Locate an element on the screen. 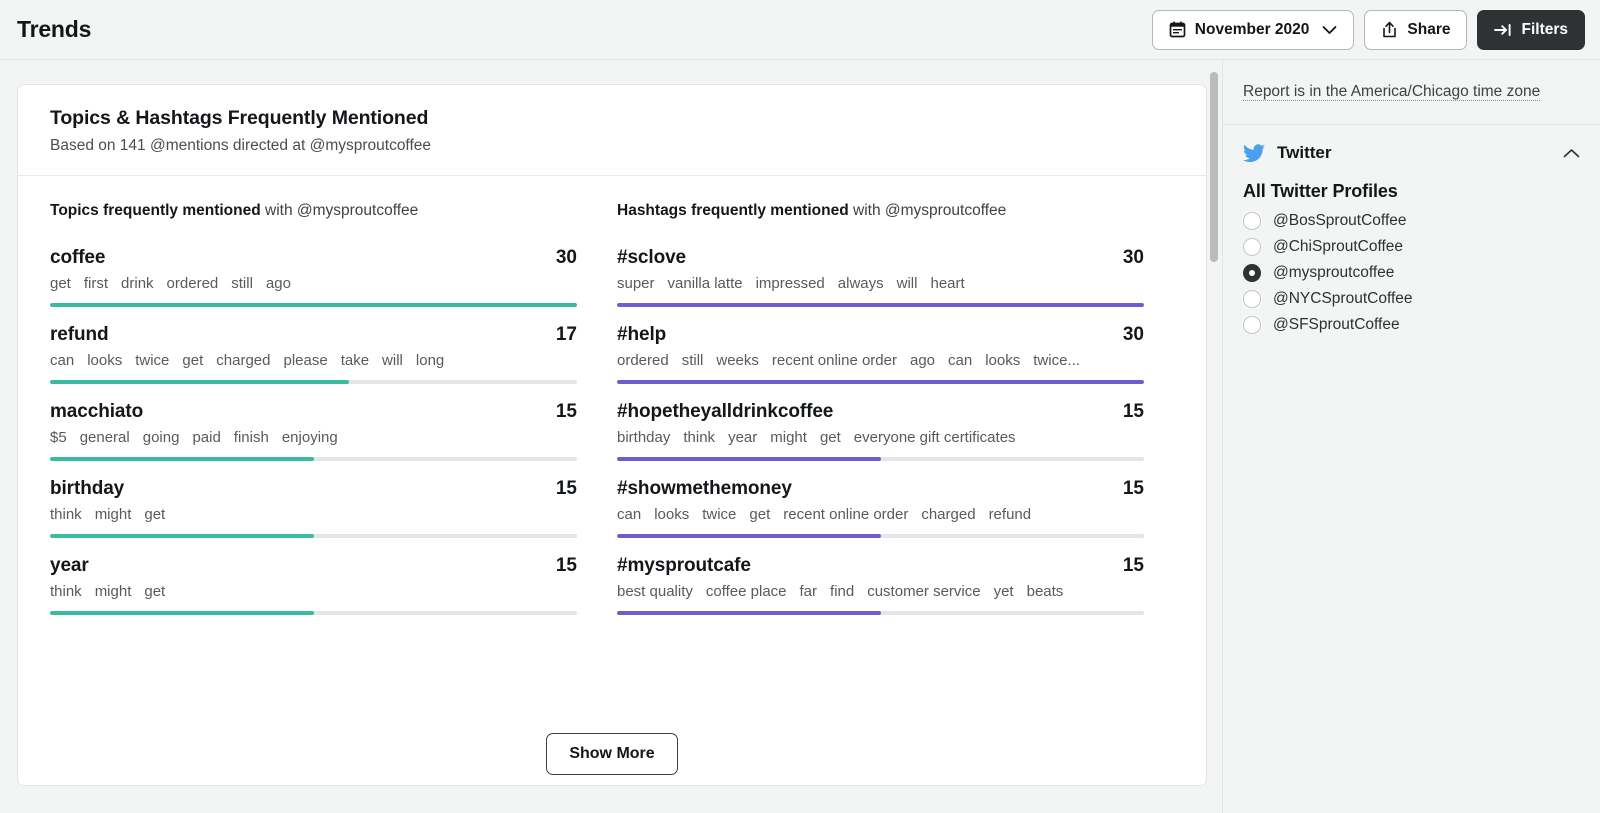 This screenshot has height=813, width=1600. network-label: Twitter is located at coordinates (1304, 153).